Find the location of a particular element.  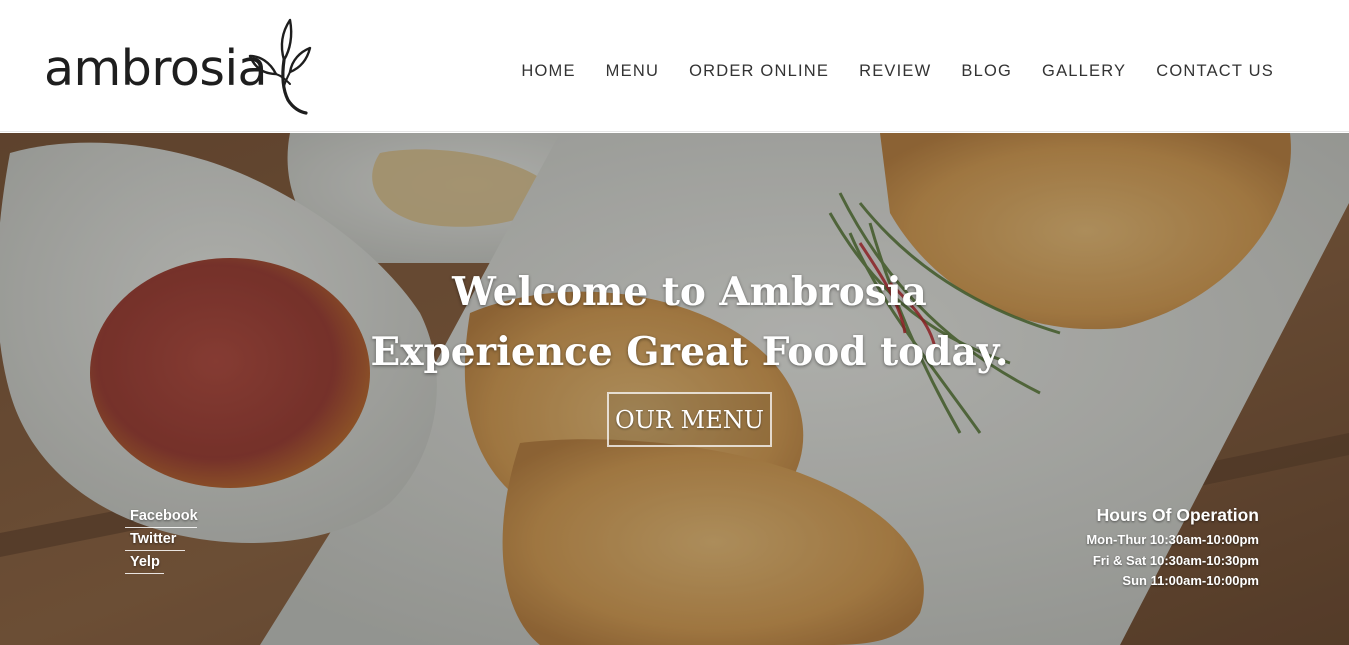

social-links: Facebook Twitter Yelp is located at coordinates (165, 539).